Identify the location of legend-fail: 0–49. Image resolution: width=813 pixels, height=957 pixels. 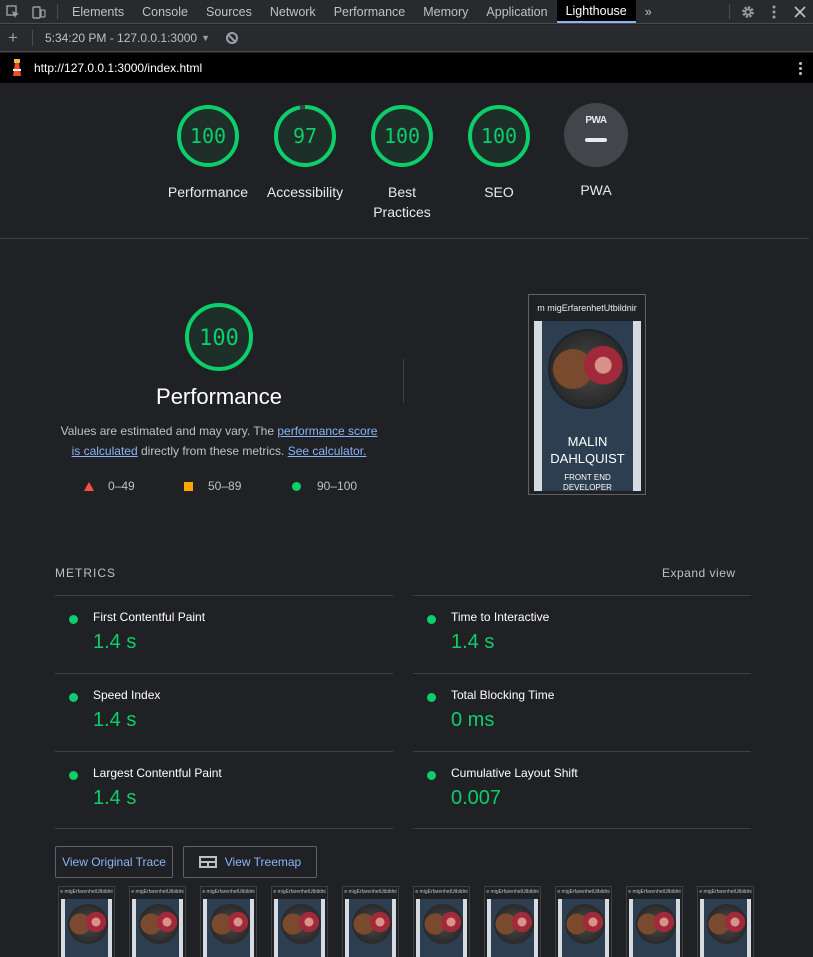
(134, 486).